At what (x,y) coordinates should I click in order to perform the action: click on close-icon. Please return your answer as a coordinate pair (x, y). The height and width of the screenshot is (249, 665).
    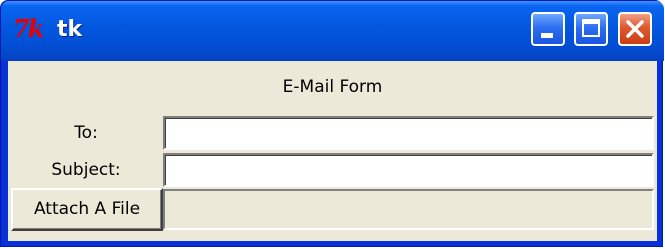
    Looking at the image, I should click on (635, 29).